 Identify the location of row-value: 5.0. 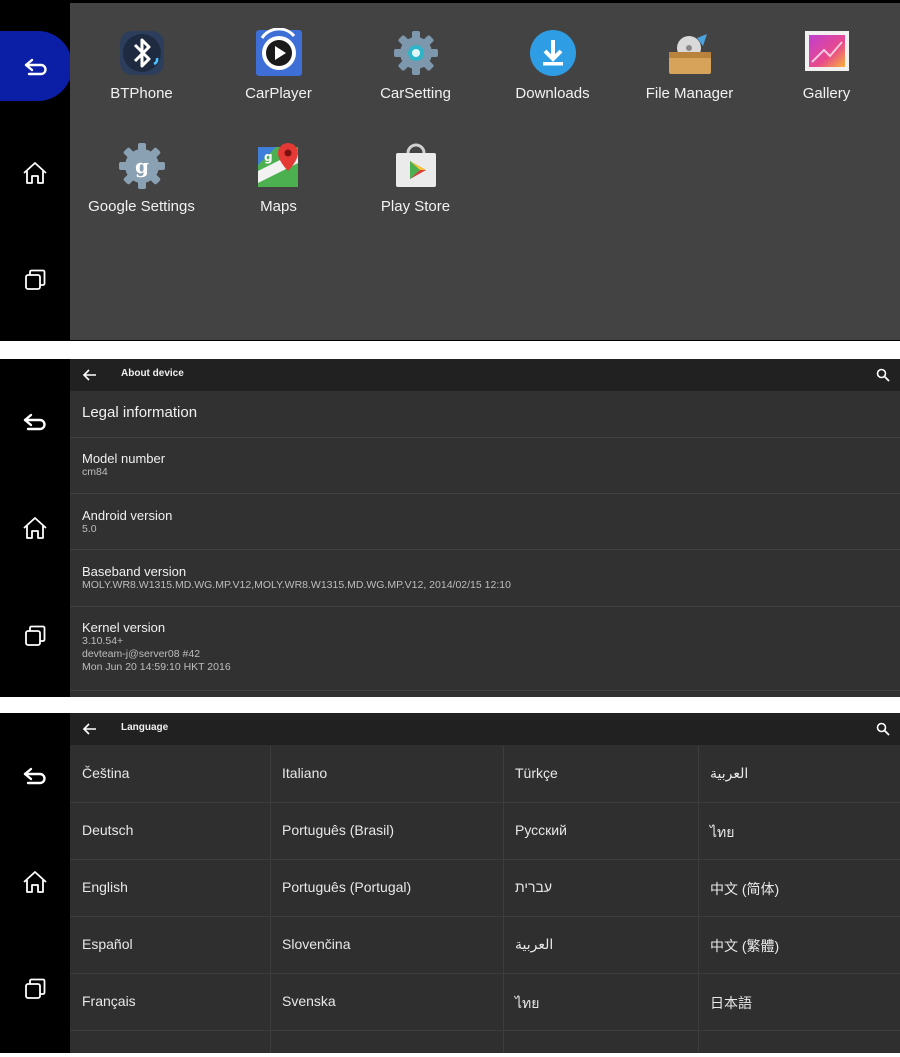
(89, 529).